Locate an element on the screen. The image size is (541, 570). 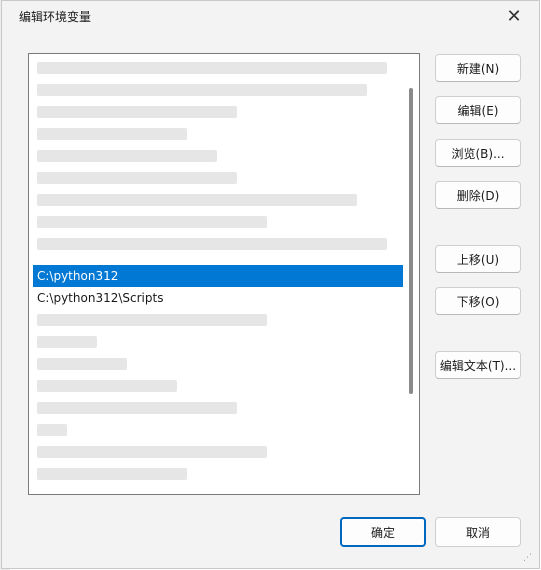
close-icon: ✕ is located at coordinates (514, 16).